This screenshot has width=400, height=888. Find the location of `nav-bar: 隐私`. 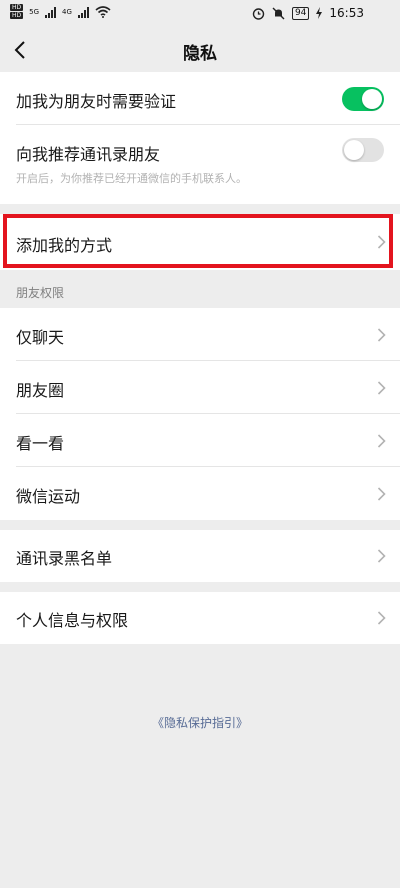

nav-bar: 隐私 is located at coordinates (200, 50).